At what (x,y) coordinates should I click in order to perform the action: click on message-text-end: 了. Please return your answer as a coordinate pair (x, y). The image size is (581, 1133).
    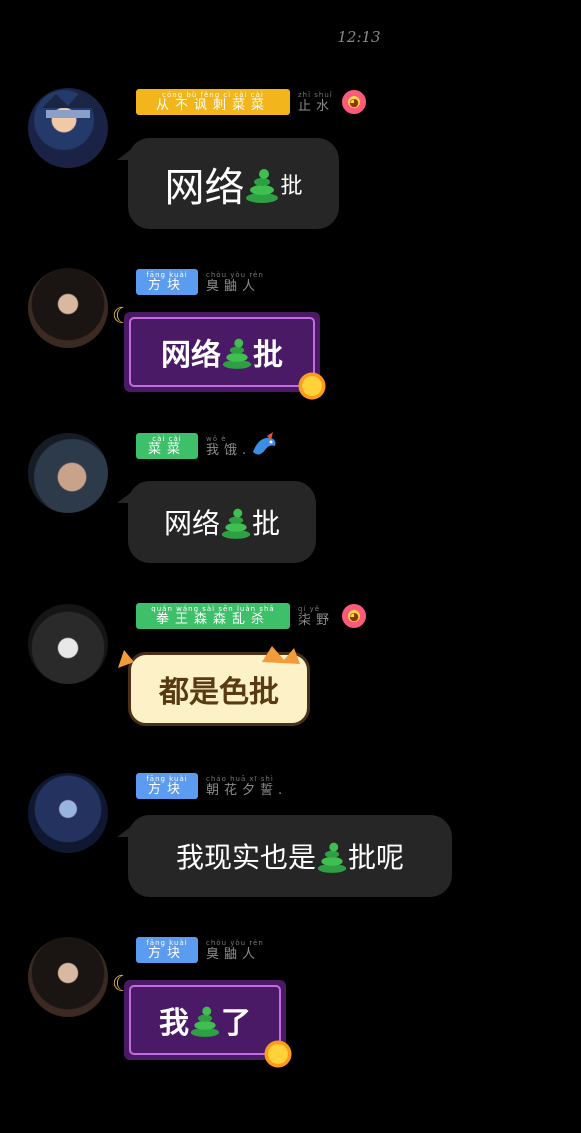
    Looking at the image, I should click on (236, 1023).